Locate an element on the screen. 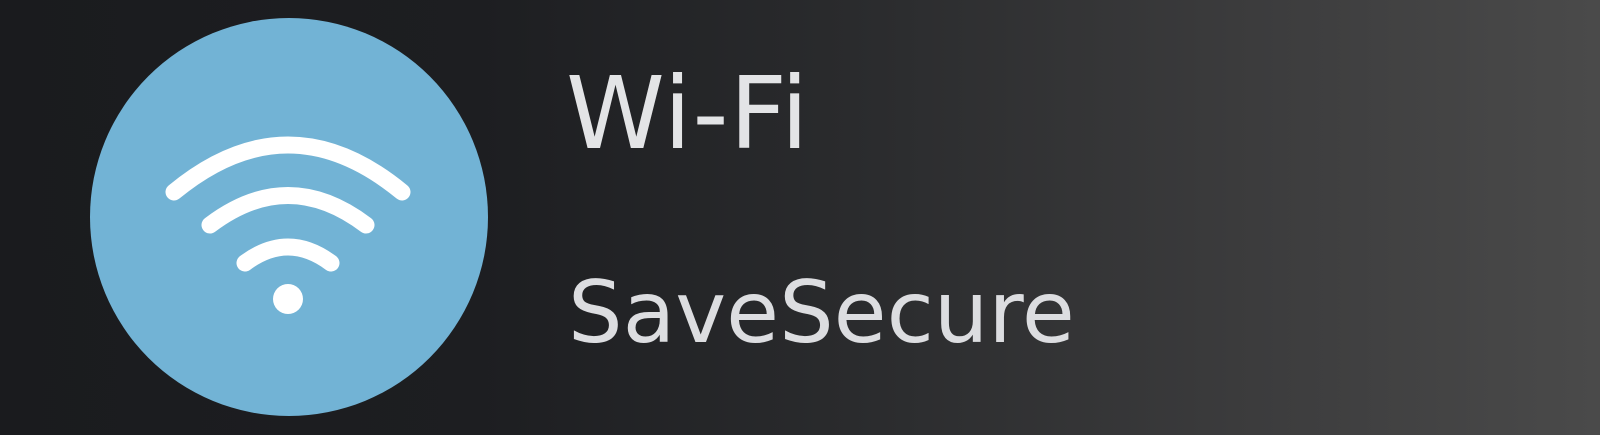 The image size is (1600, 435). wifi-icon is located at coordinates (288, 225).